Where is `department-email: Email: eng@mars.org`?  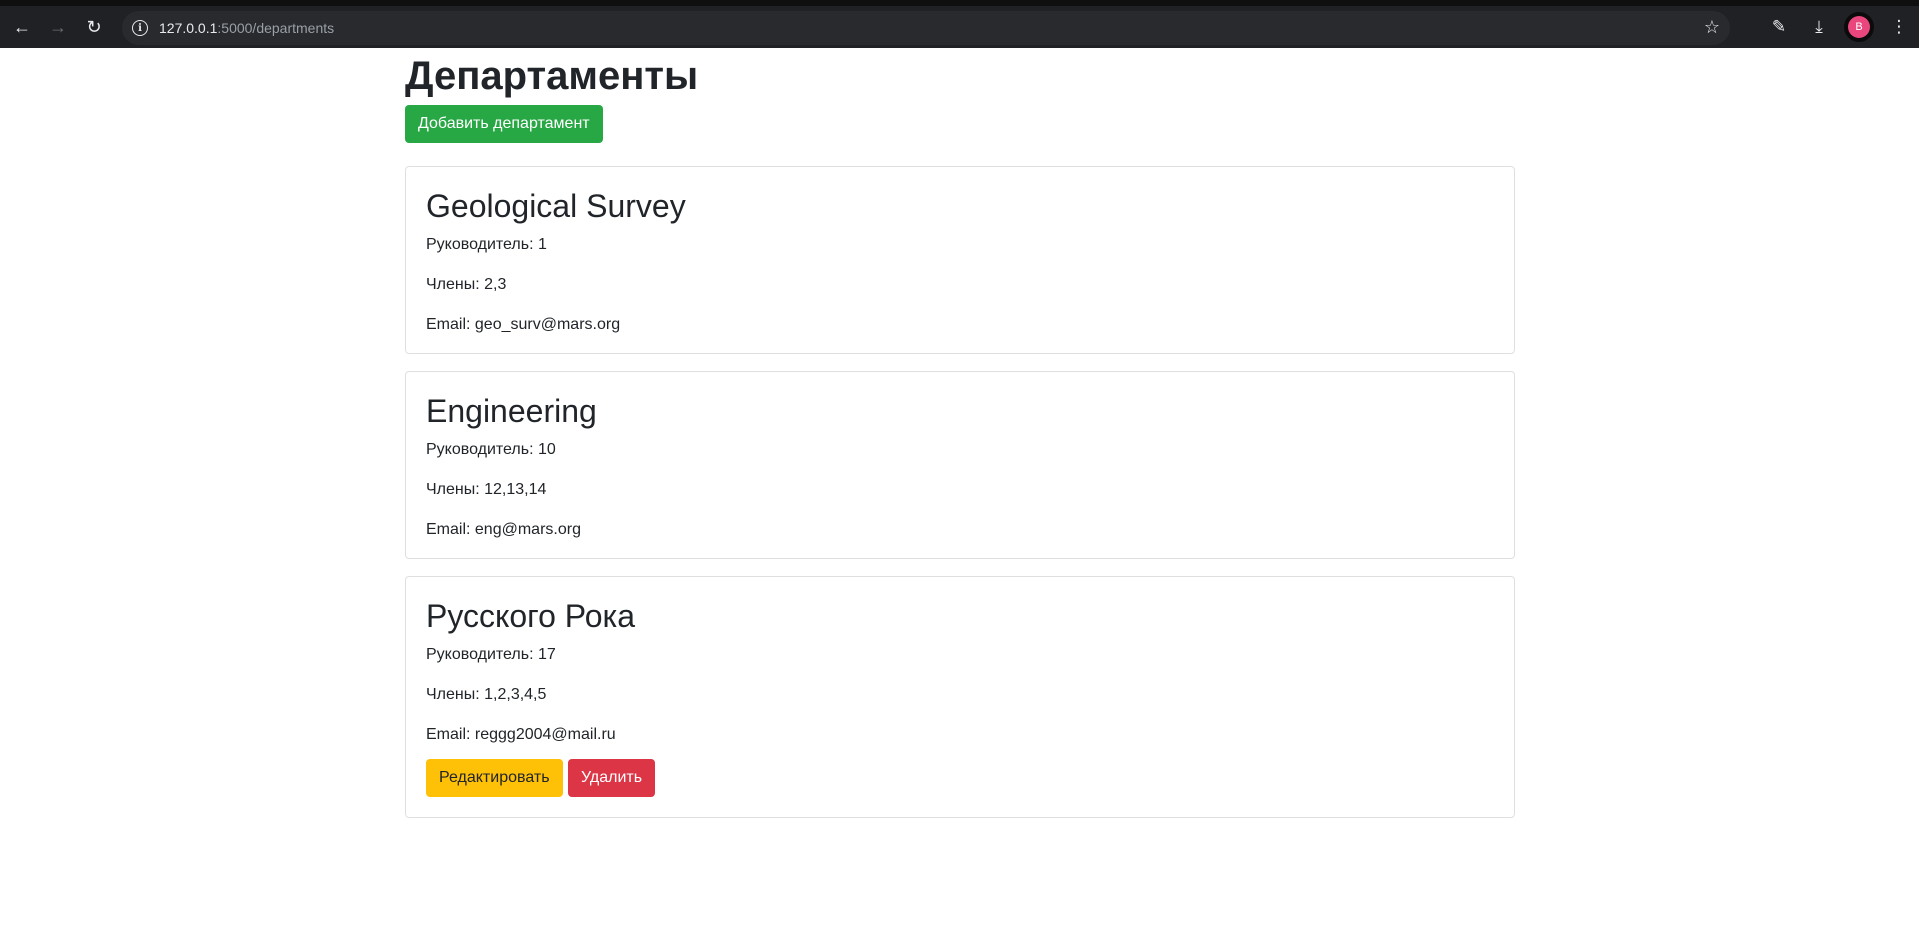
department-email: Email: eng@mars.org is located at coordinates (503, 529).